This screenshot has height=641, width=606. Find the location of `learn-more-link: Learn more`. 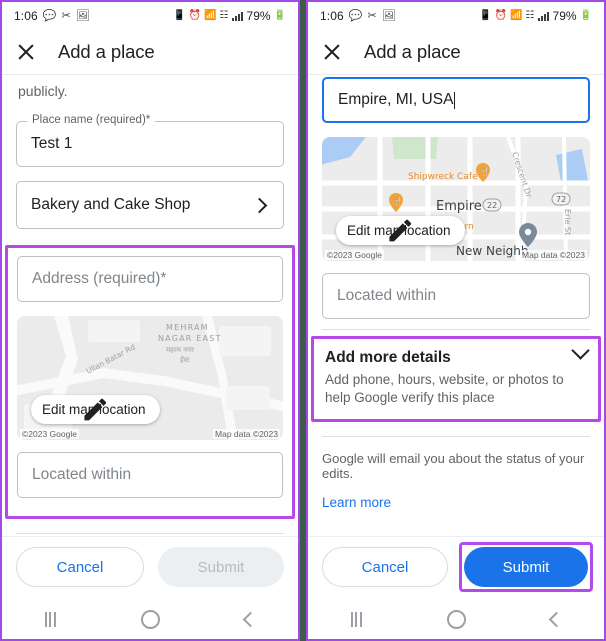

learn-more-link: Learn more is located at coordinates (456, 502).